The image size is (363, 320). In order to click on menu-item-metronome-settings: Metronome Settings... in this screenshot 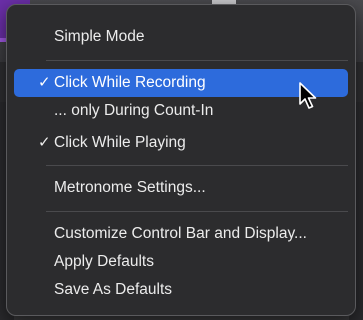, I will do `click(181, 188)`.